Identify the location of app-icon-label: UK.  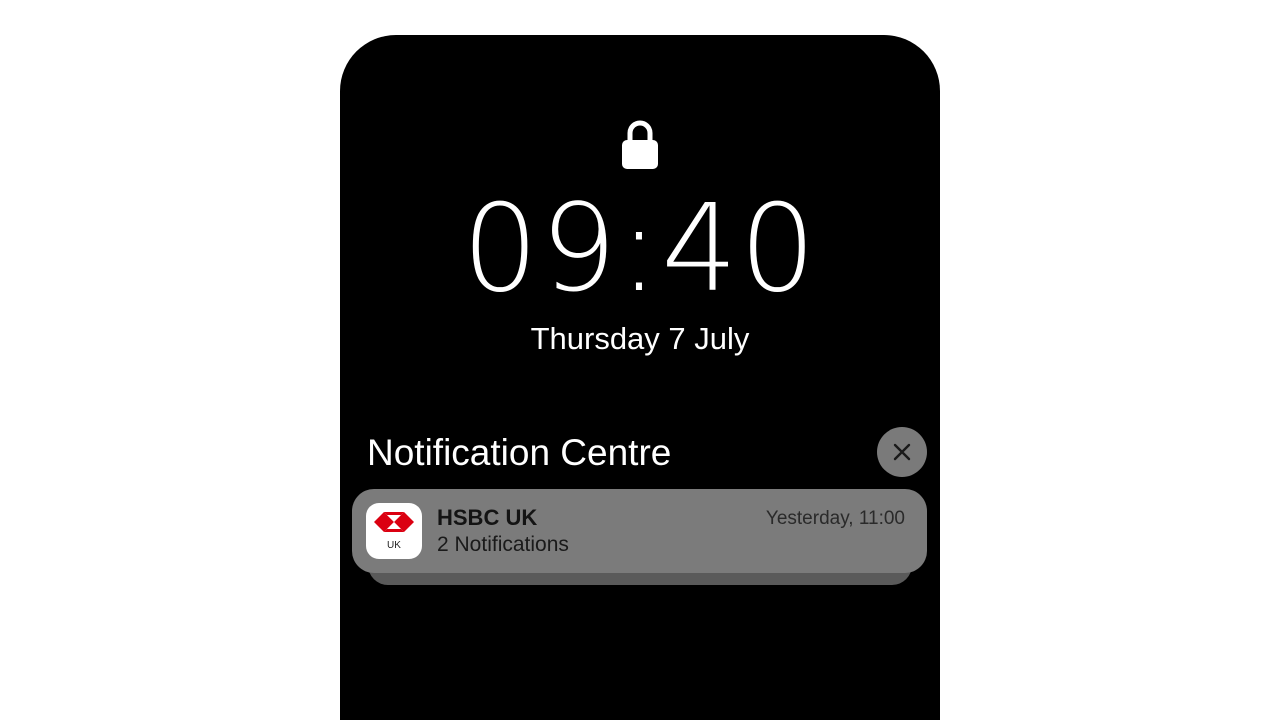
(394, 545).